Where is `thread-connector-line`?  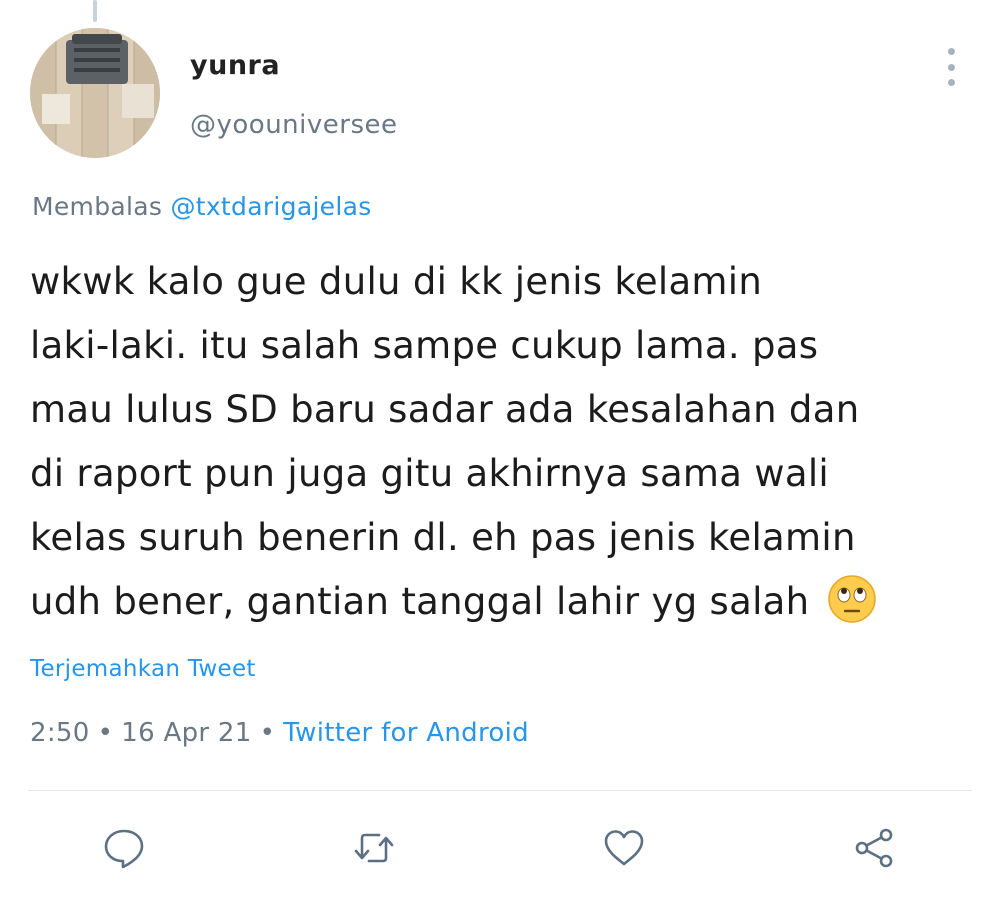
thread-connector-line is located at coordinates (95, 11).